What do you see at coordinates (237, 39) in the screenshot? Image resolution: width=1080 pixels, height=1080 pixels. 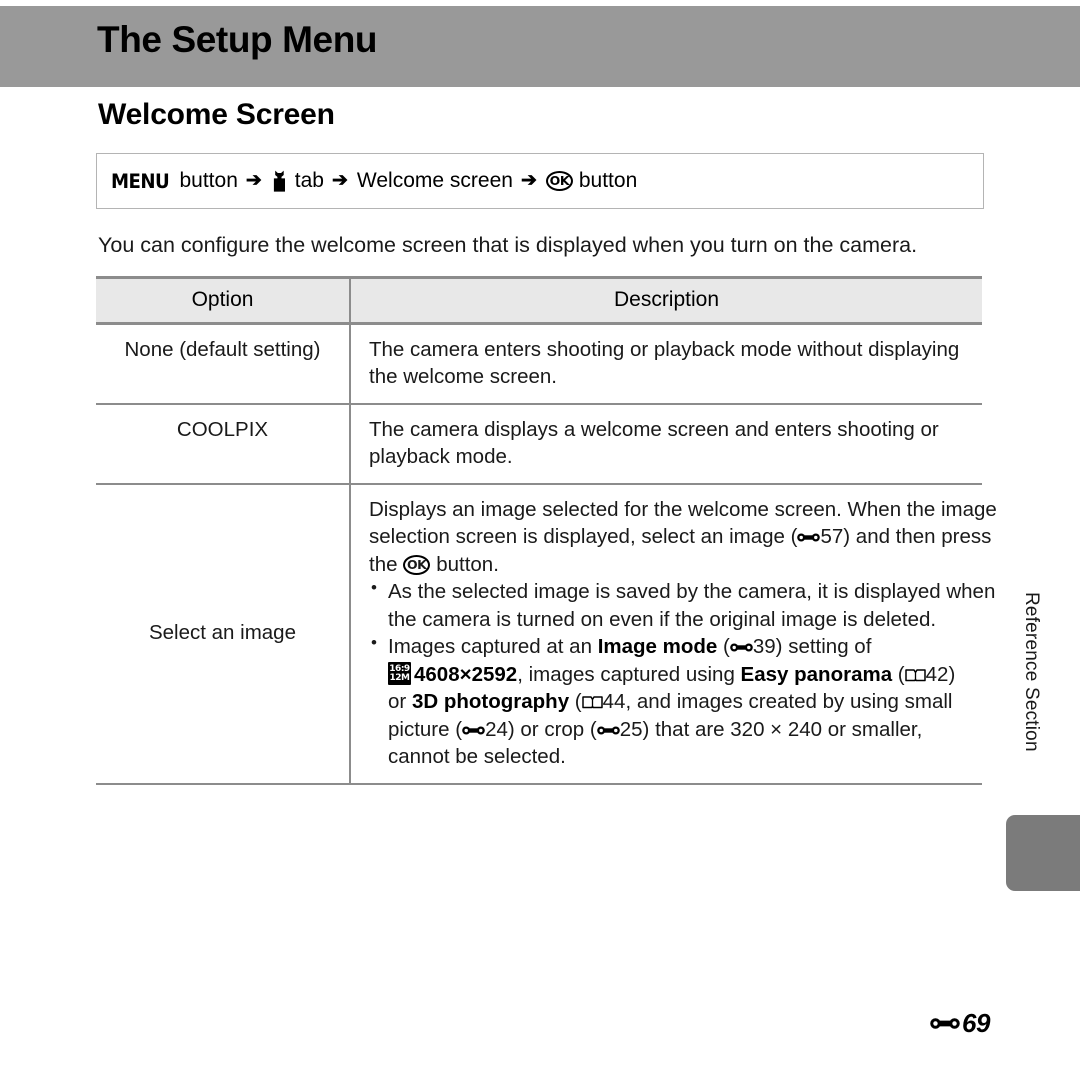 I see `chapter-title: The Setup Menu` at bounding box center [237, 39].